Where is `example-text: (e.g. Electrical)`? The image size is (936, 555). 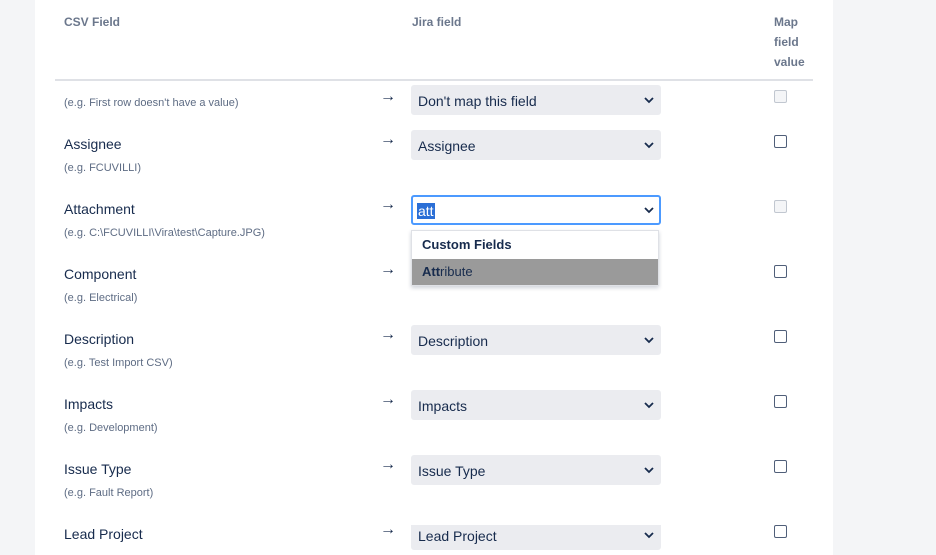 example-text: (e.g. Electrical) is located at coordinates (101, 298).